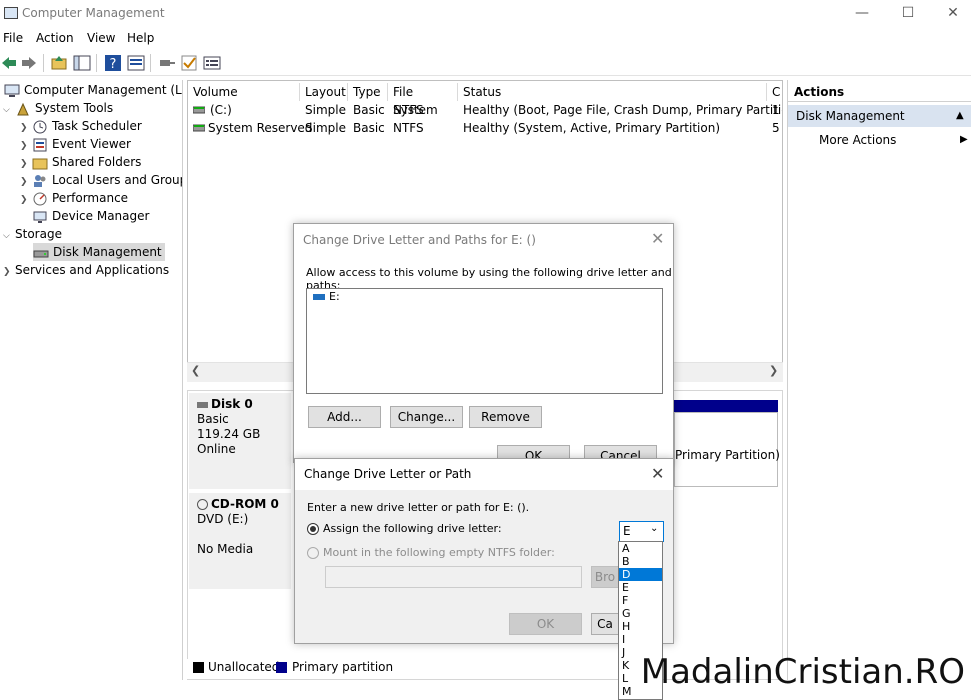  Describe the element at coordinates (776, 110) in the screenshot. I see `cell-capacity: 1` at that location.